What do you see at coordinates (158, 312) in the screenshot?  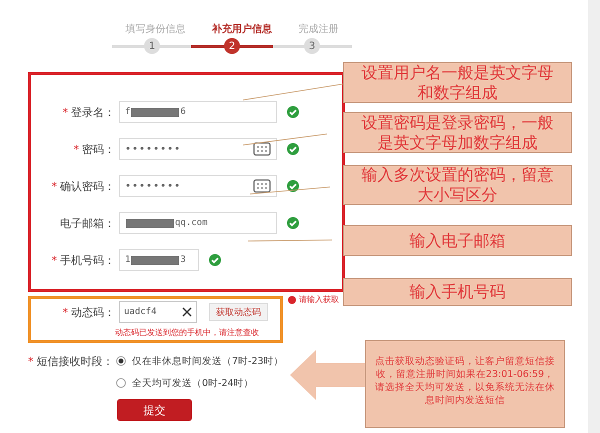 I see `code-field: uadcf4` at bounding box center [158, 312].